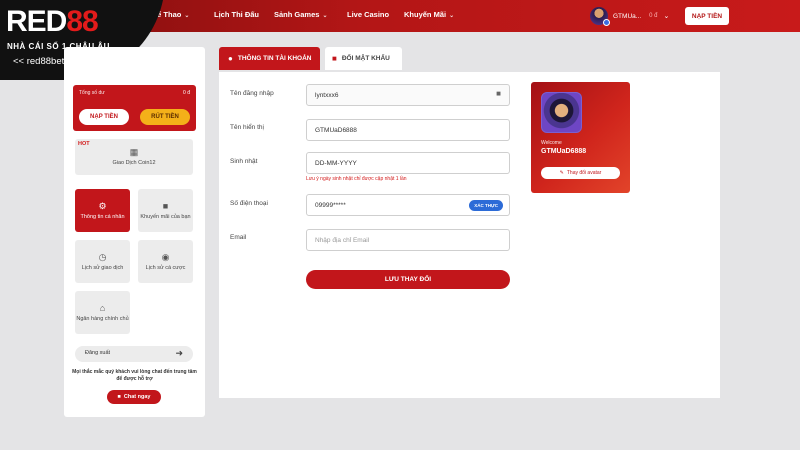 Image resolution: width=800 pixels, height=450 pixels. I want to click on change-avatar-button: ✎ Thay đổi avatar, so click(580, 173).